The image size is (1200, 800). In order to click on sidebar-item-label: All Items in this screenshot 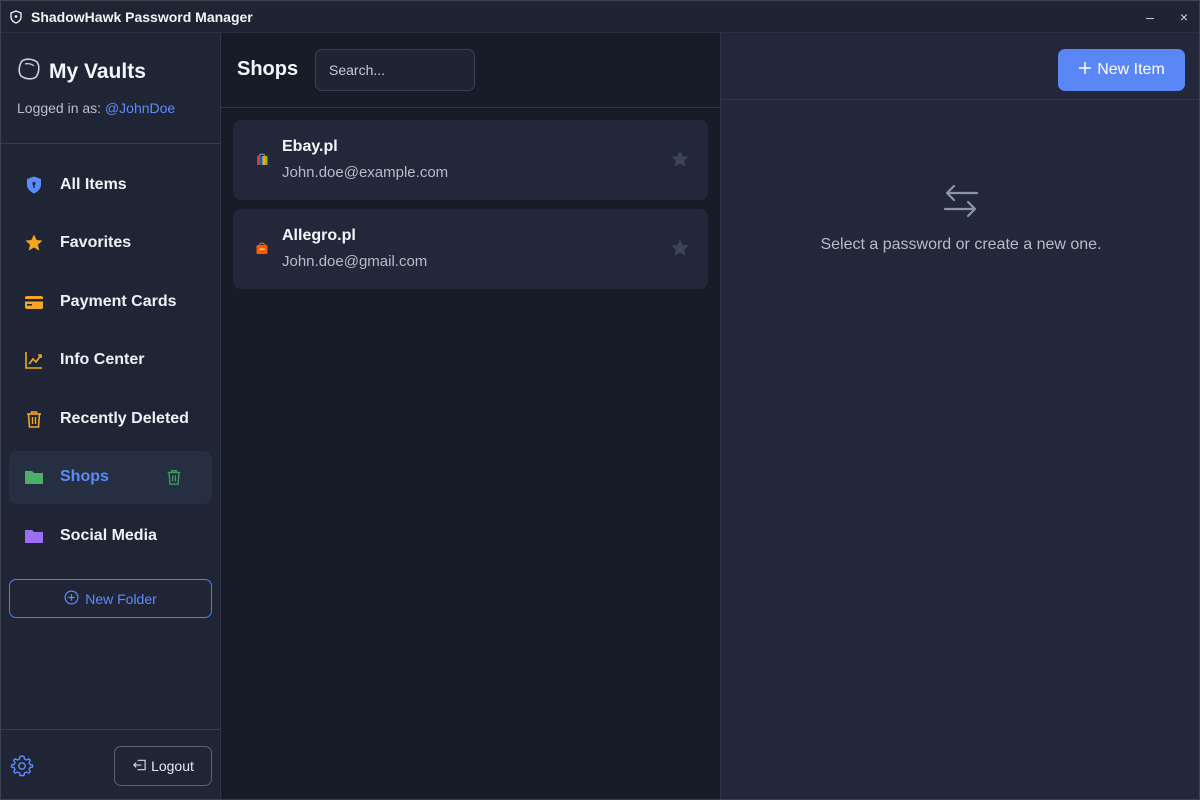, I will do `click(93, 184)`.